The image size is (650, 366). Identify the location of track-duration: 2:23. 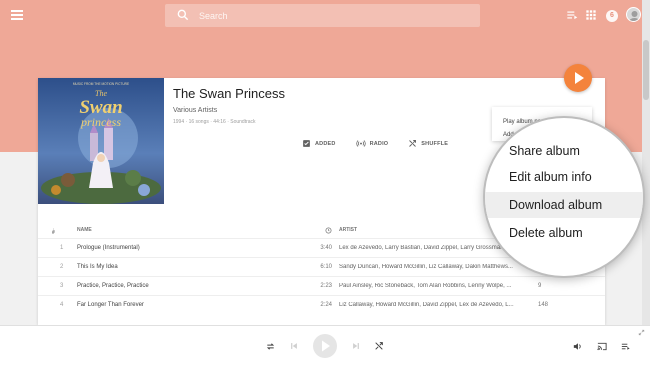
(326, 286).